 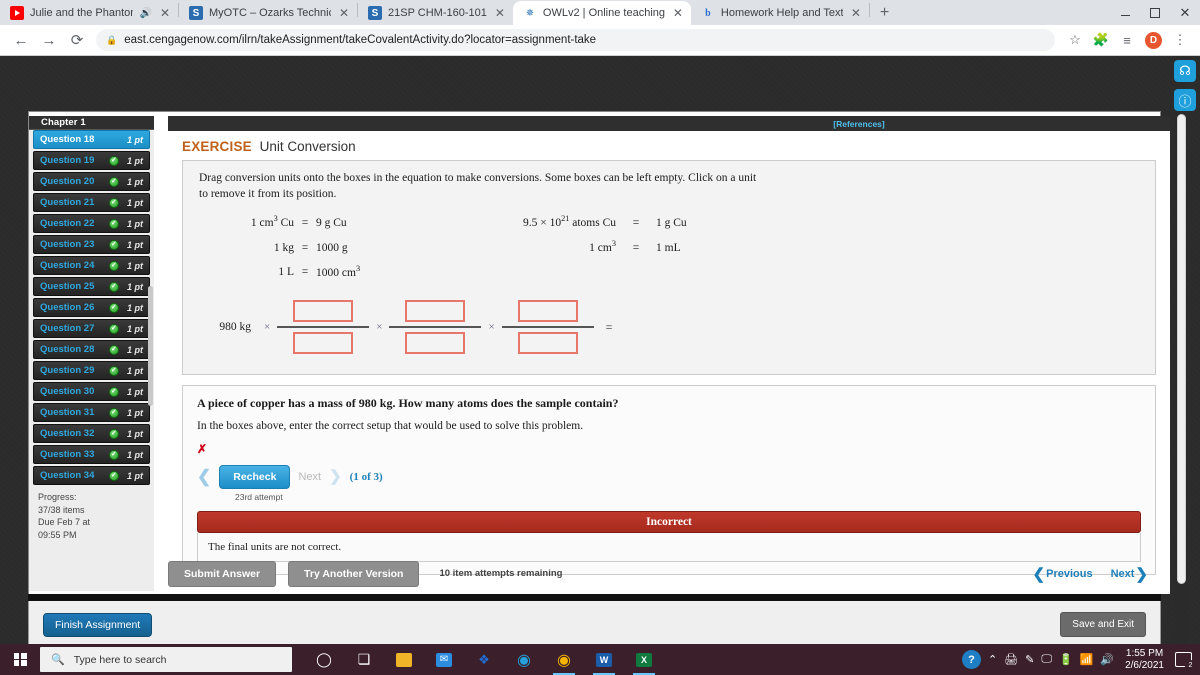 I want to click on new-tab-button: +, so click(x=884, y=14).